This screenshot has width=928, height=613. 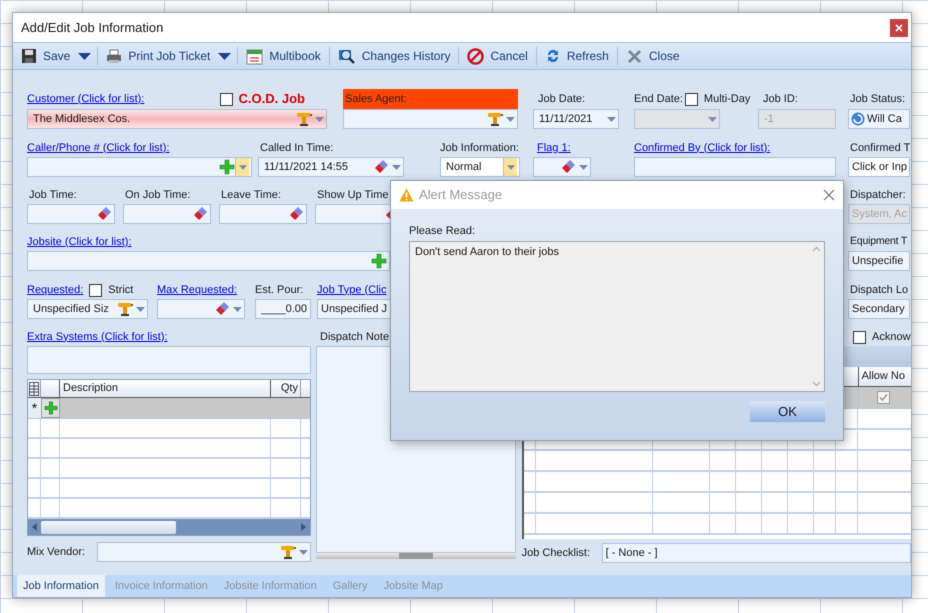 What do you see at coordinates (61, 586) in the screenshot?
I see `tab: Job Information` at bounding box center [61, 586].